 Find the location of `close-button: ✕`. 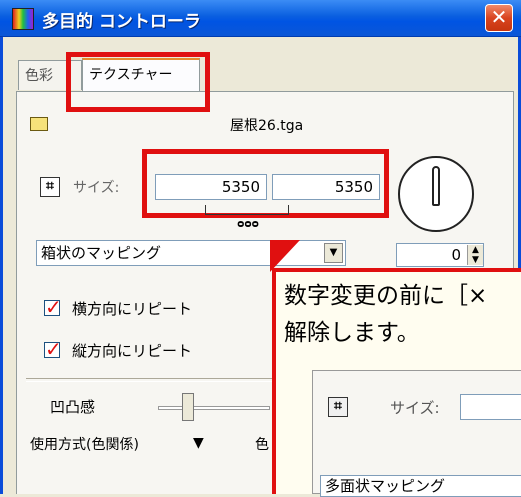

close-button: ✕ is located at coordinates (499, 18).